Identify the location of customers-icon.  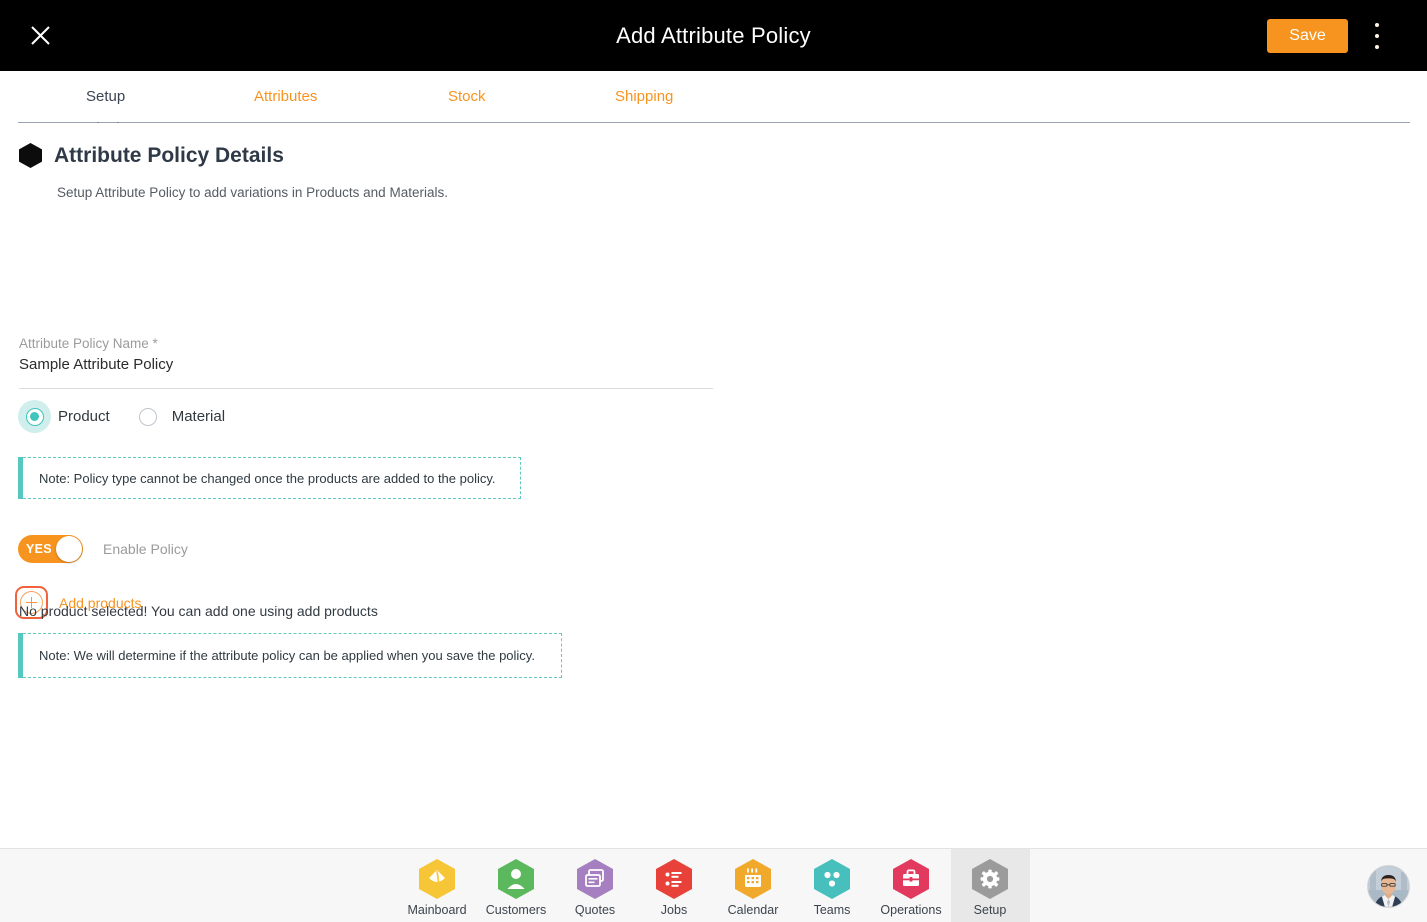
(516, 879).